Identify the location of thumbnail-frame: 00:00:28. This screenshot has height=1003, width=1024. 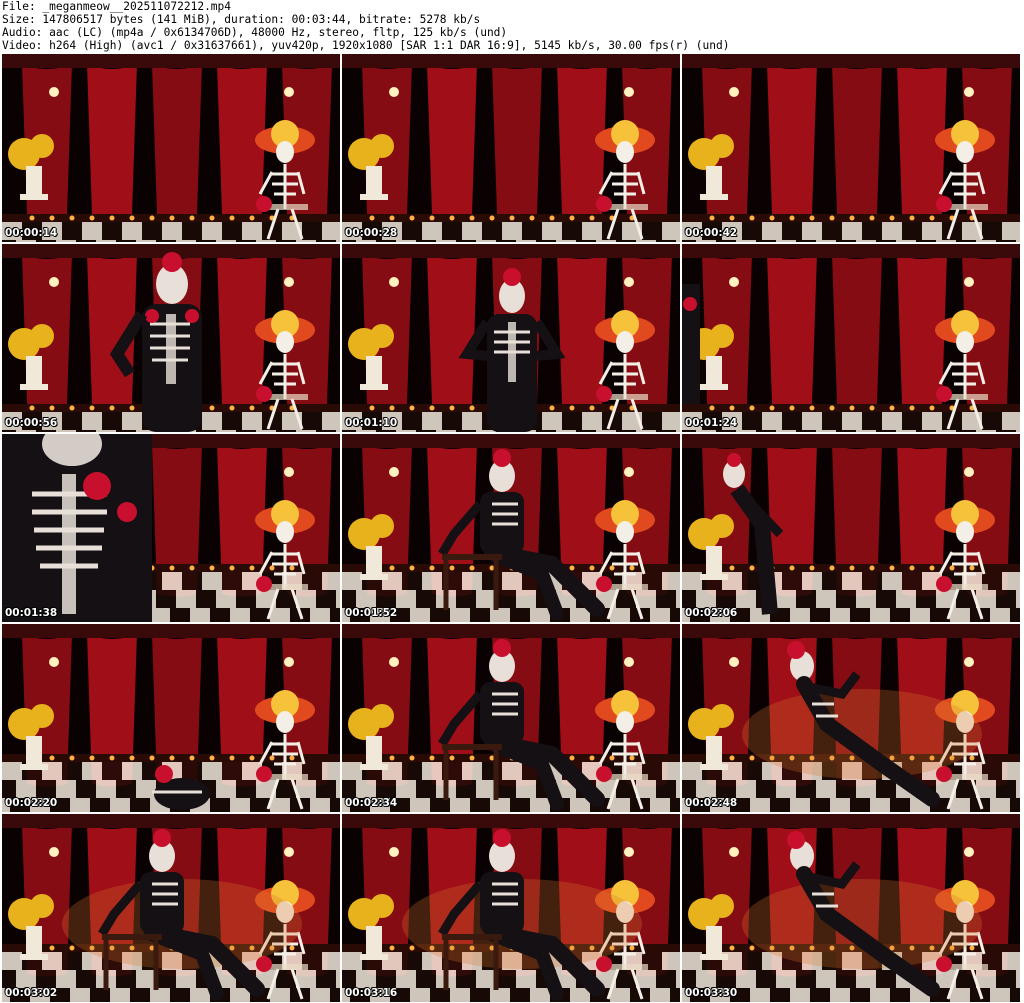
(511, 148).